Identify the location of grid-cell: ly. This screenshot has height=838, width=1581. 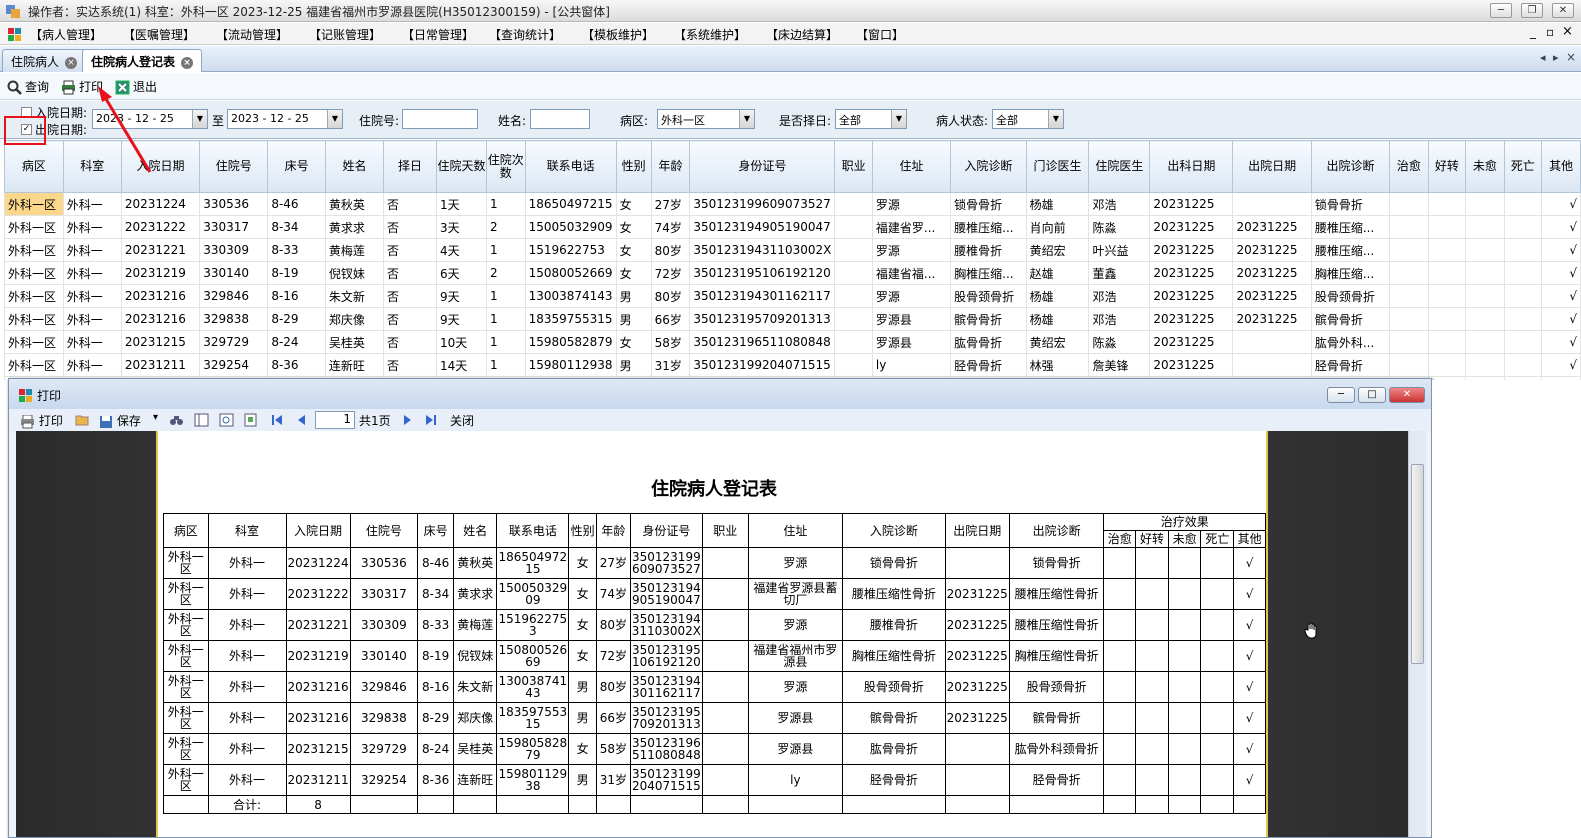
(911, 365).